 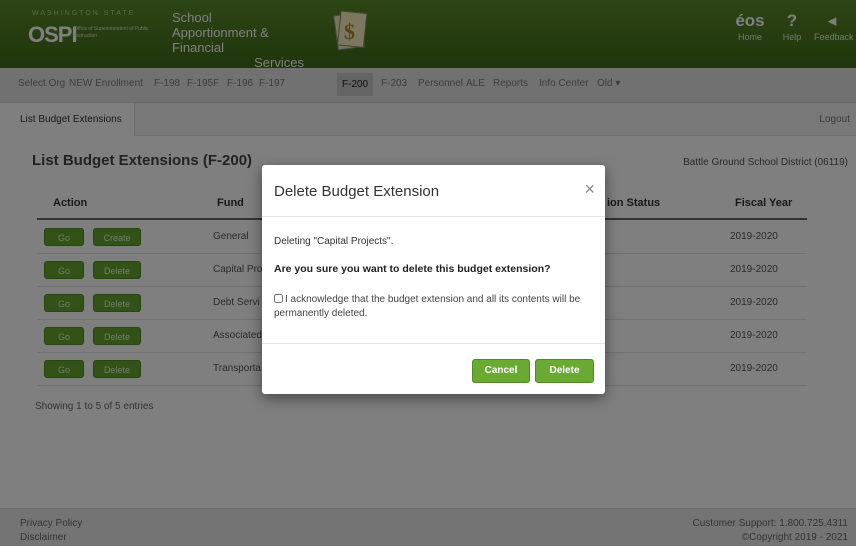 I want to click on deleting-message: Deleting "Capital Projects"., so click(x=334, y=241).